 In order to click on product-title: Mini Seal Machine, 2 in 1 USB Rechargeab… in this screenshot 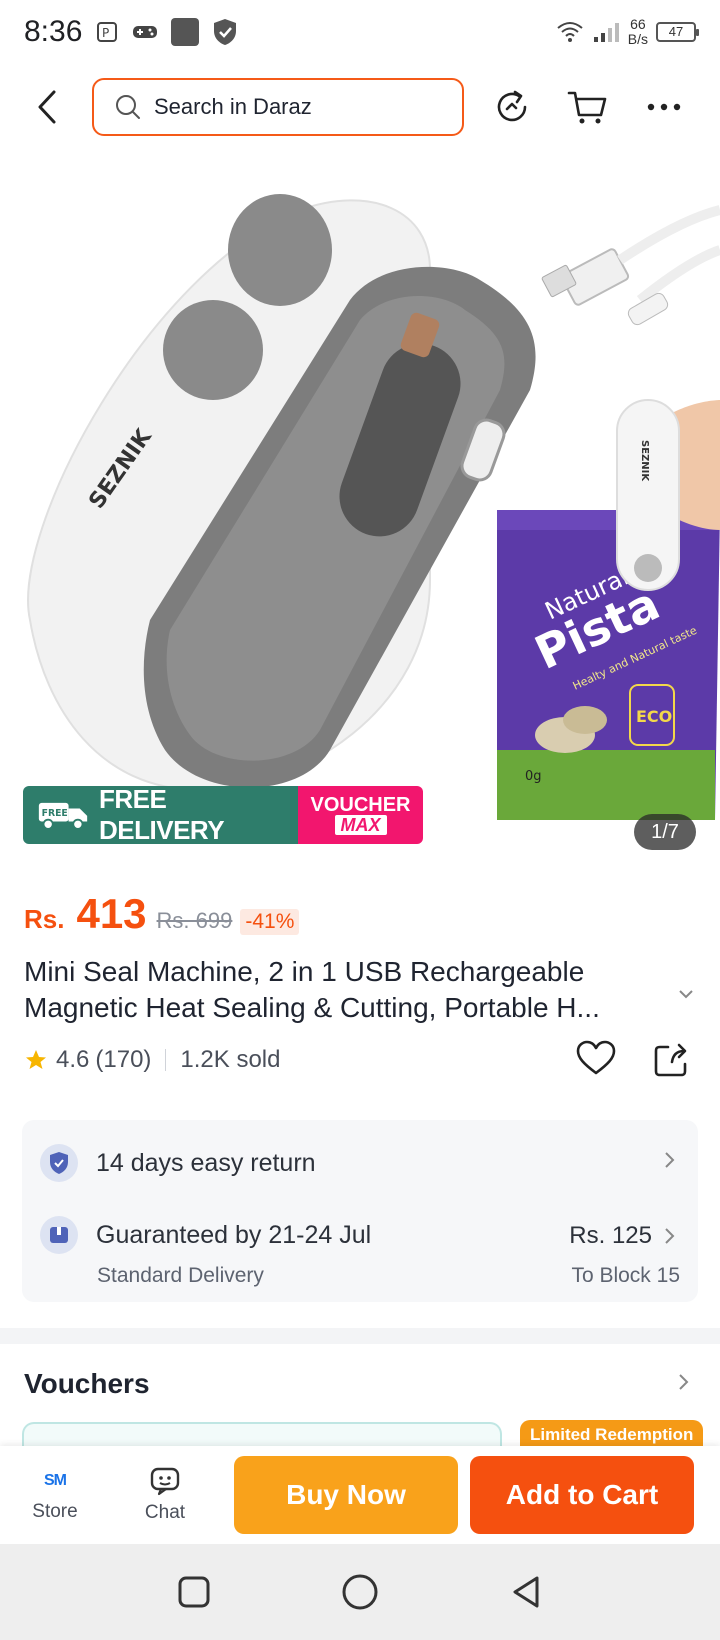, I will do `click(344, 990)`.